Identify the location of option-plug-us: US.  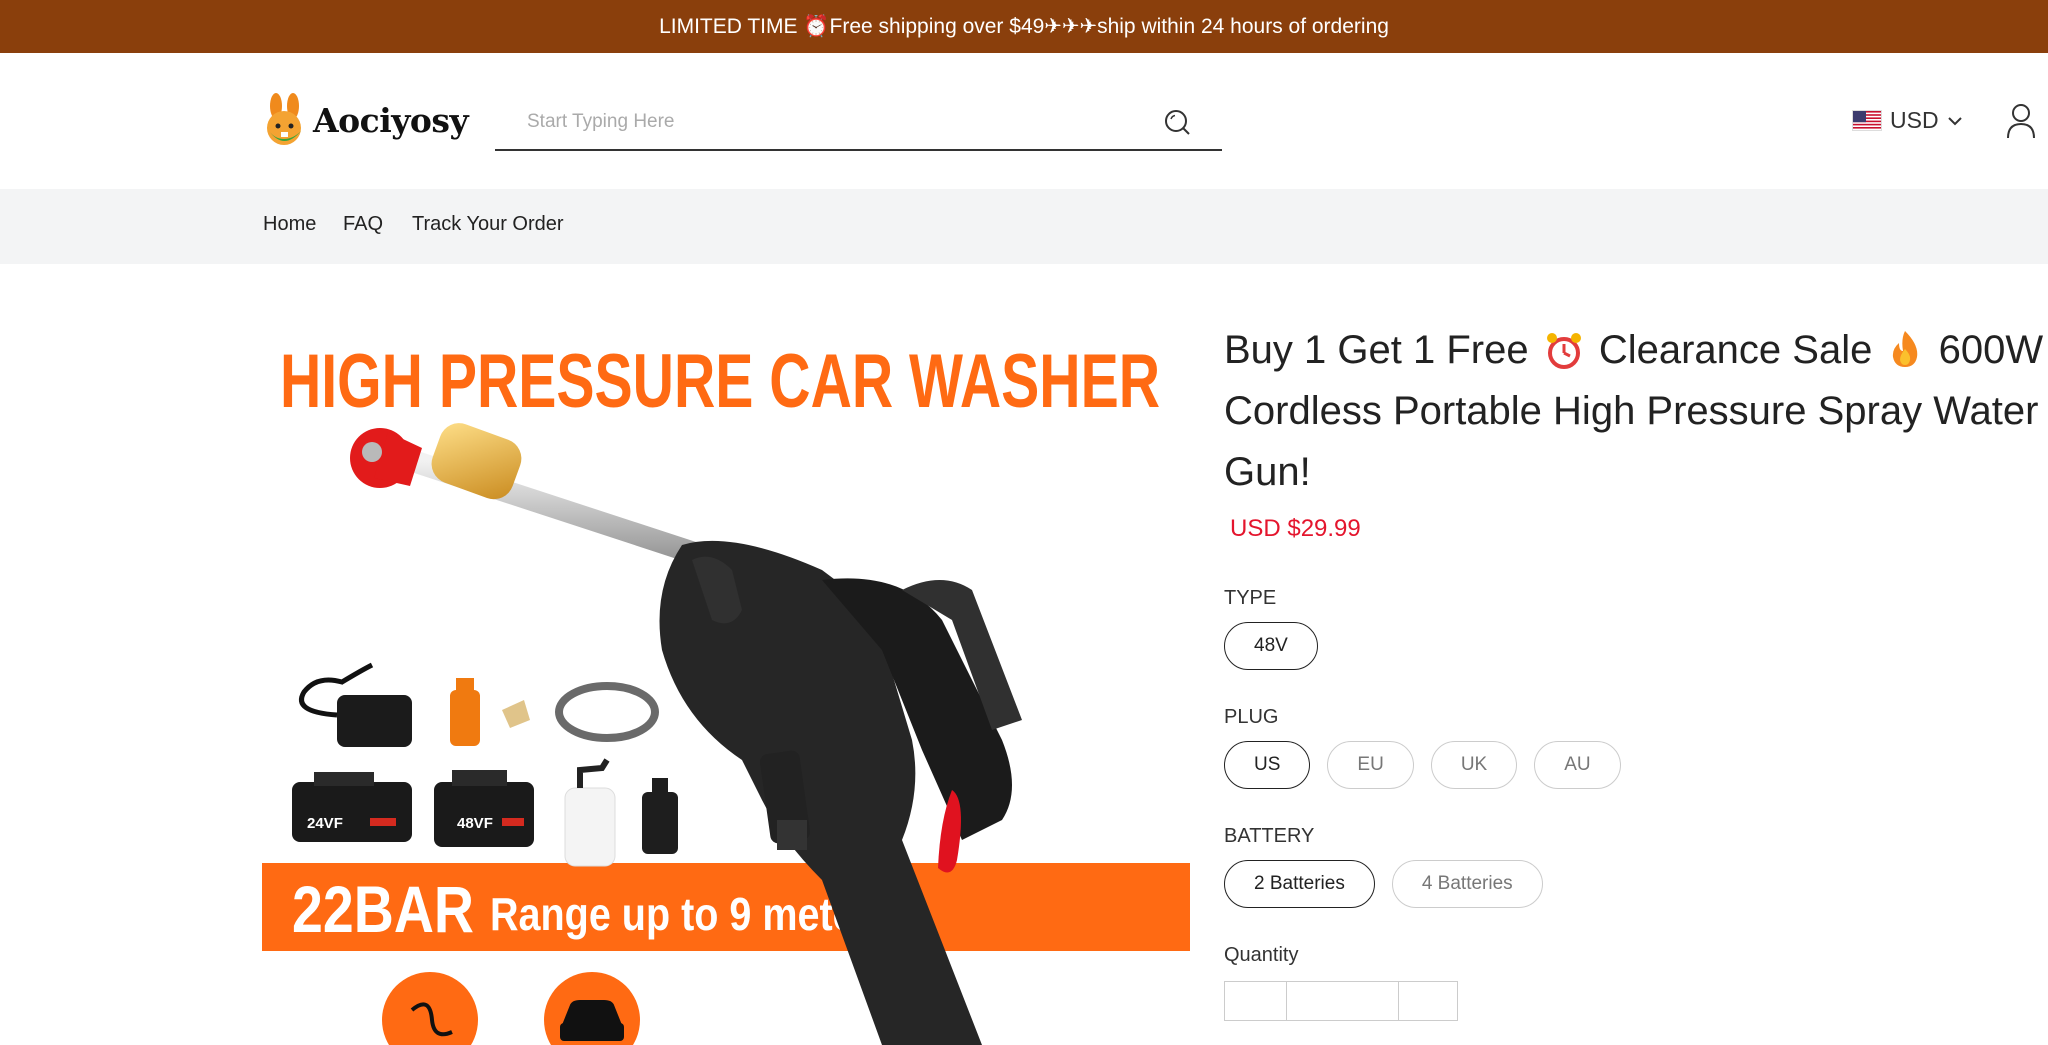
(1267, 765).